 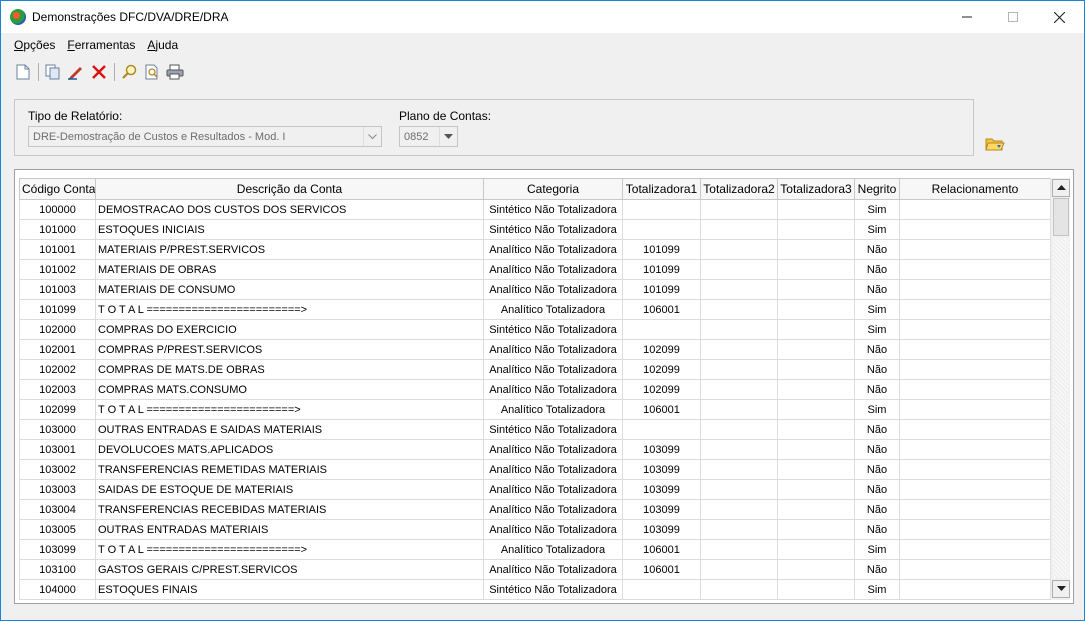 I want to click on cell-descricao: COMPRAS DO EXERCICIO, so click(x=289, y=329).